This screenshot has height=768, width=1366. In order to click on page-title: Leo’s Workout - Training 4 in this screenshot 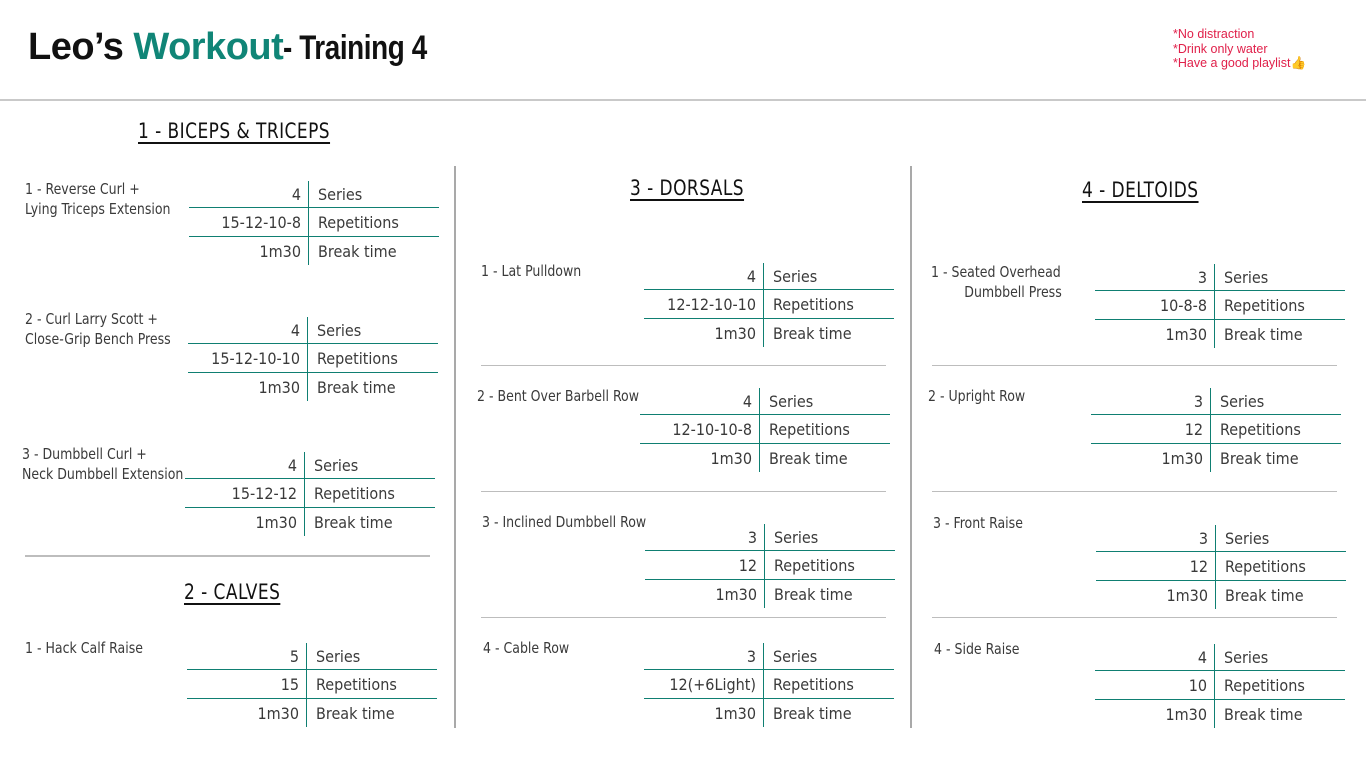, I will do `click(243, 47)`.